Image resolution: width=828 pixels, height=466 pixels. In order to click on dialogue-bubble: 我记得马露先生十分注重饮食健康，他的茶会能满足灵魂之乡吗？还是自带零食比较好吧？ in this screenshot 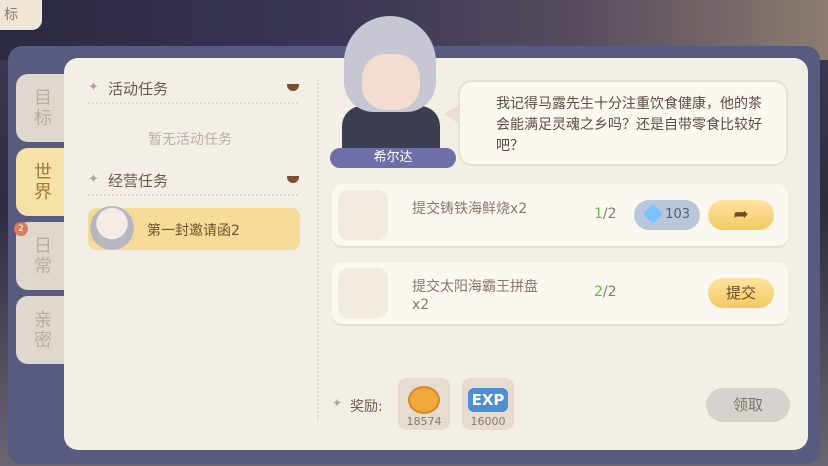, I will do `click(623, 123)`.